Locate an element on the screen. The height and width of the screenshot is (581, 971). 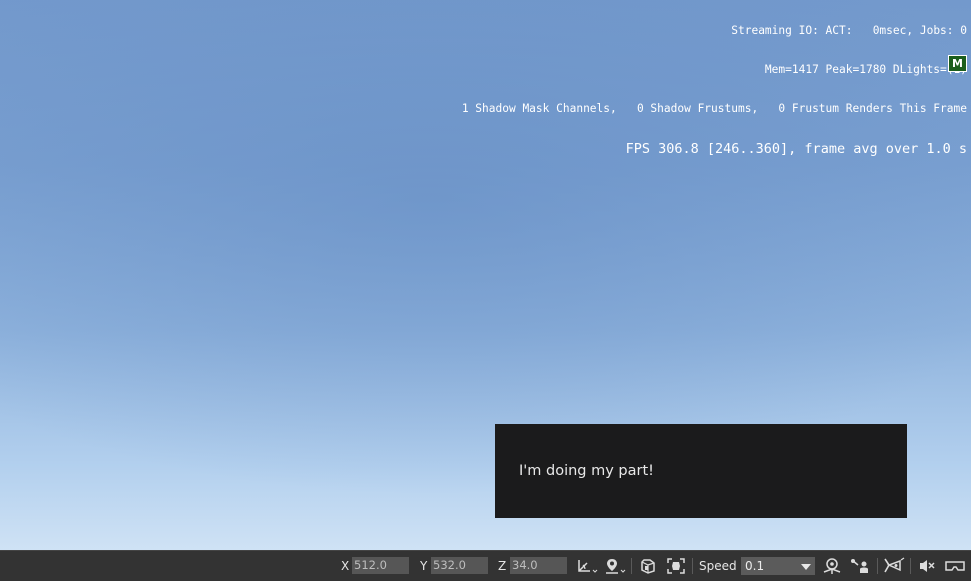
m-badge: M is located at coordinates (957, 63).